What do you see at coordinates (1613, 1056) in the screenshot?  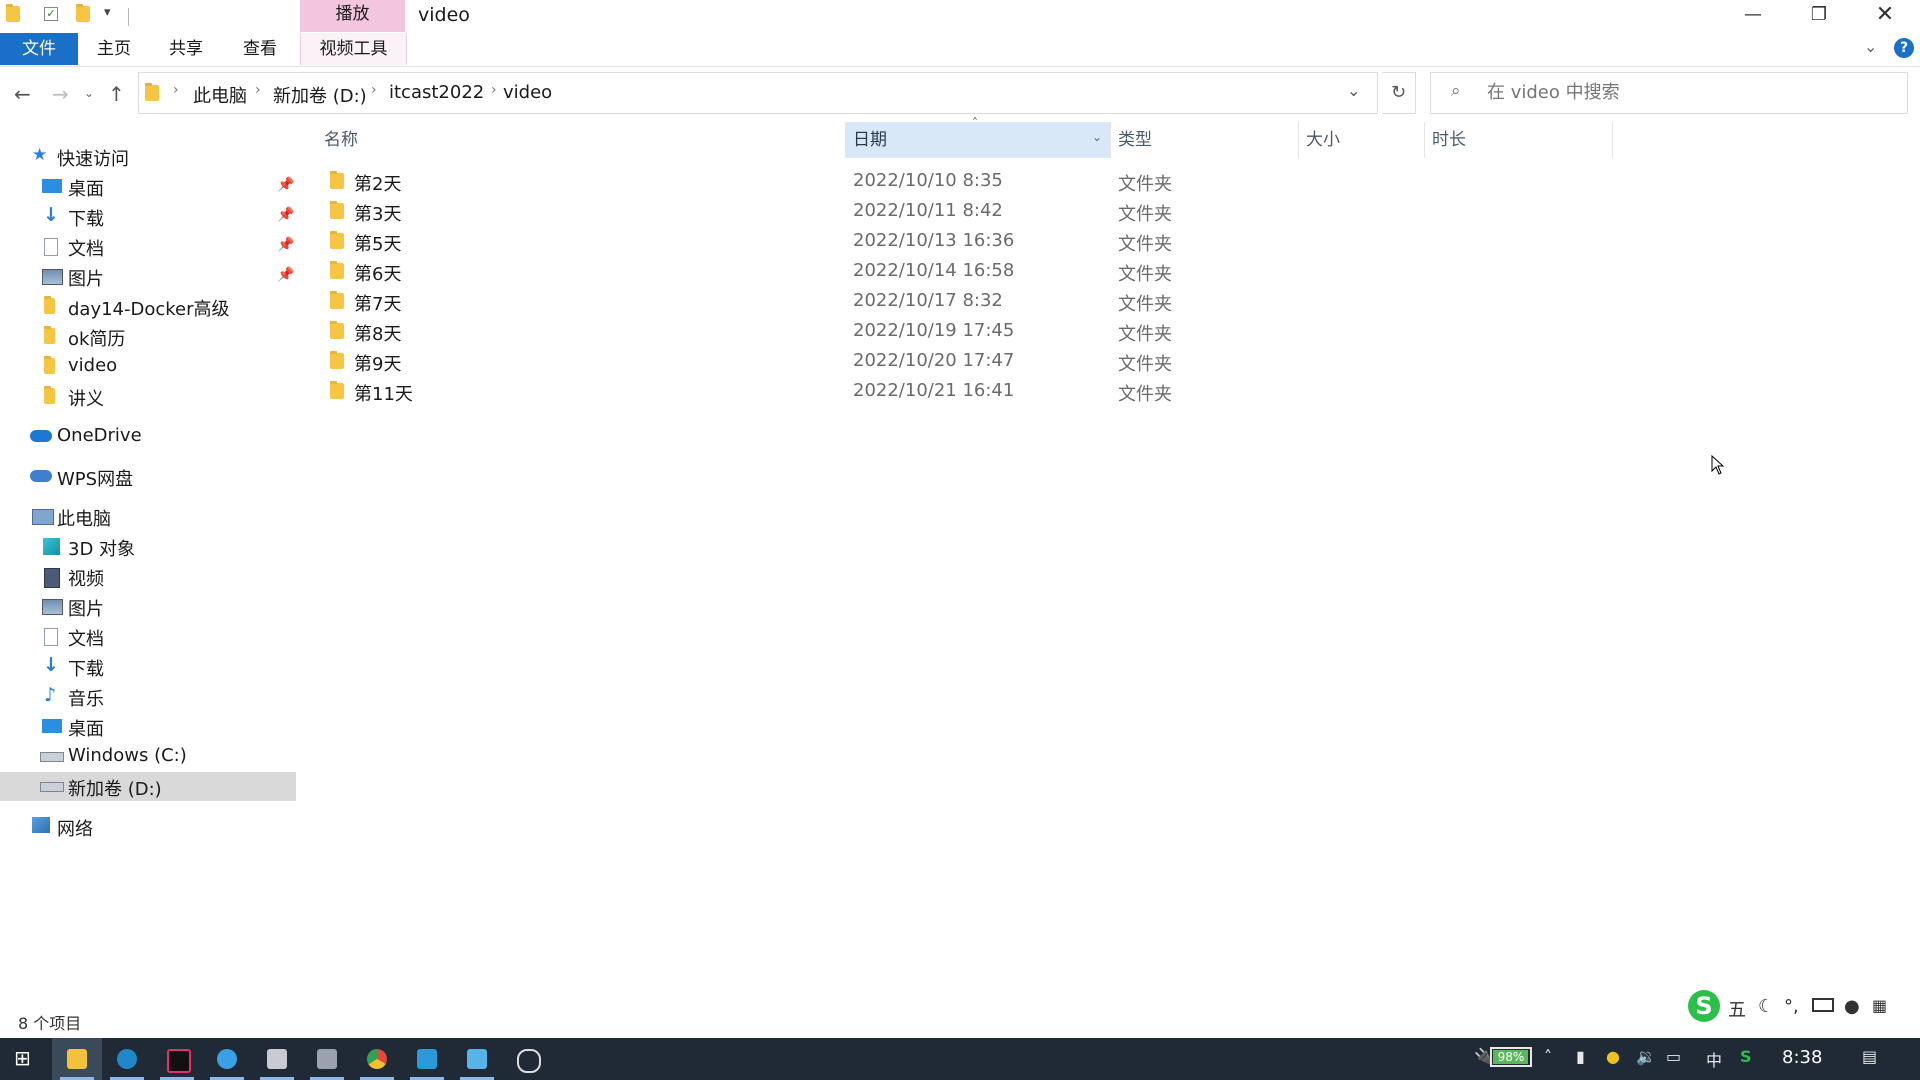 I see `security-icon: ●` at bounding box center [1613, 1056].